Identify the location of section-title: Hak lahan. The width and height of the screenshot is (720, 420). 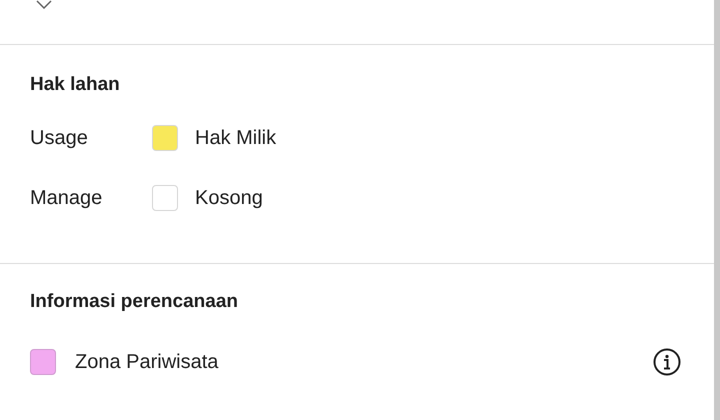
(75, 85).